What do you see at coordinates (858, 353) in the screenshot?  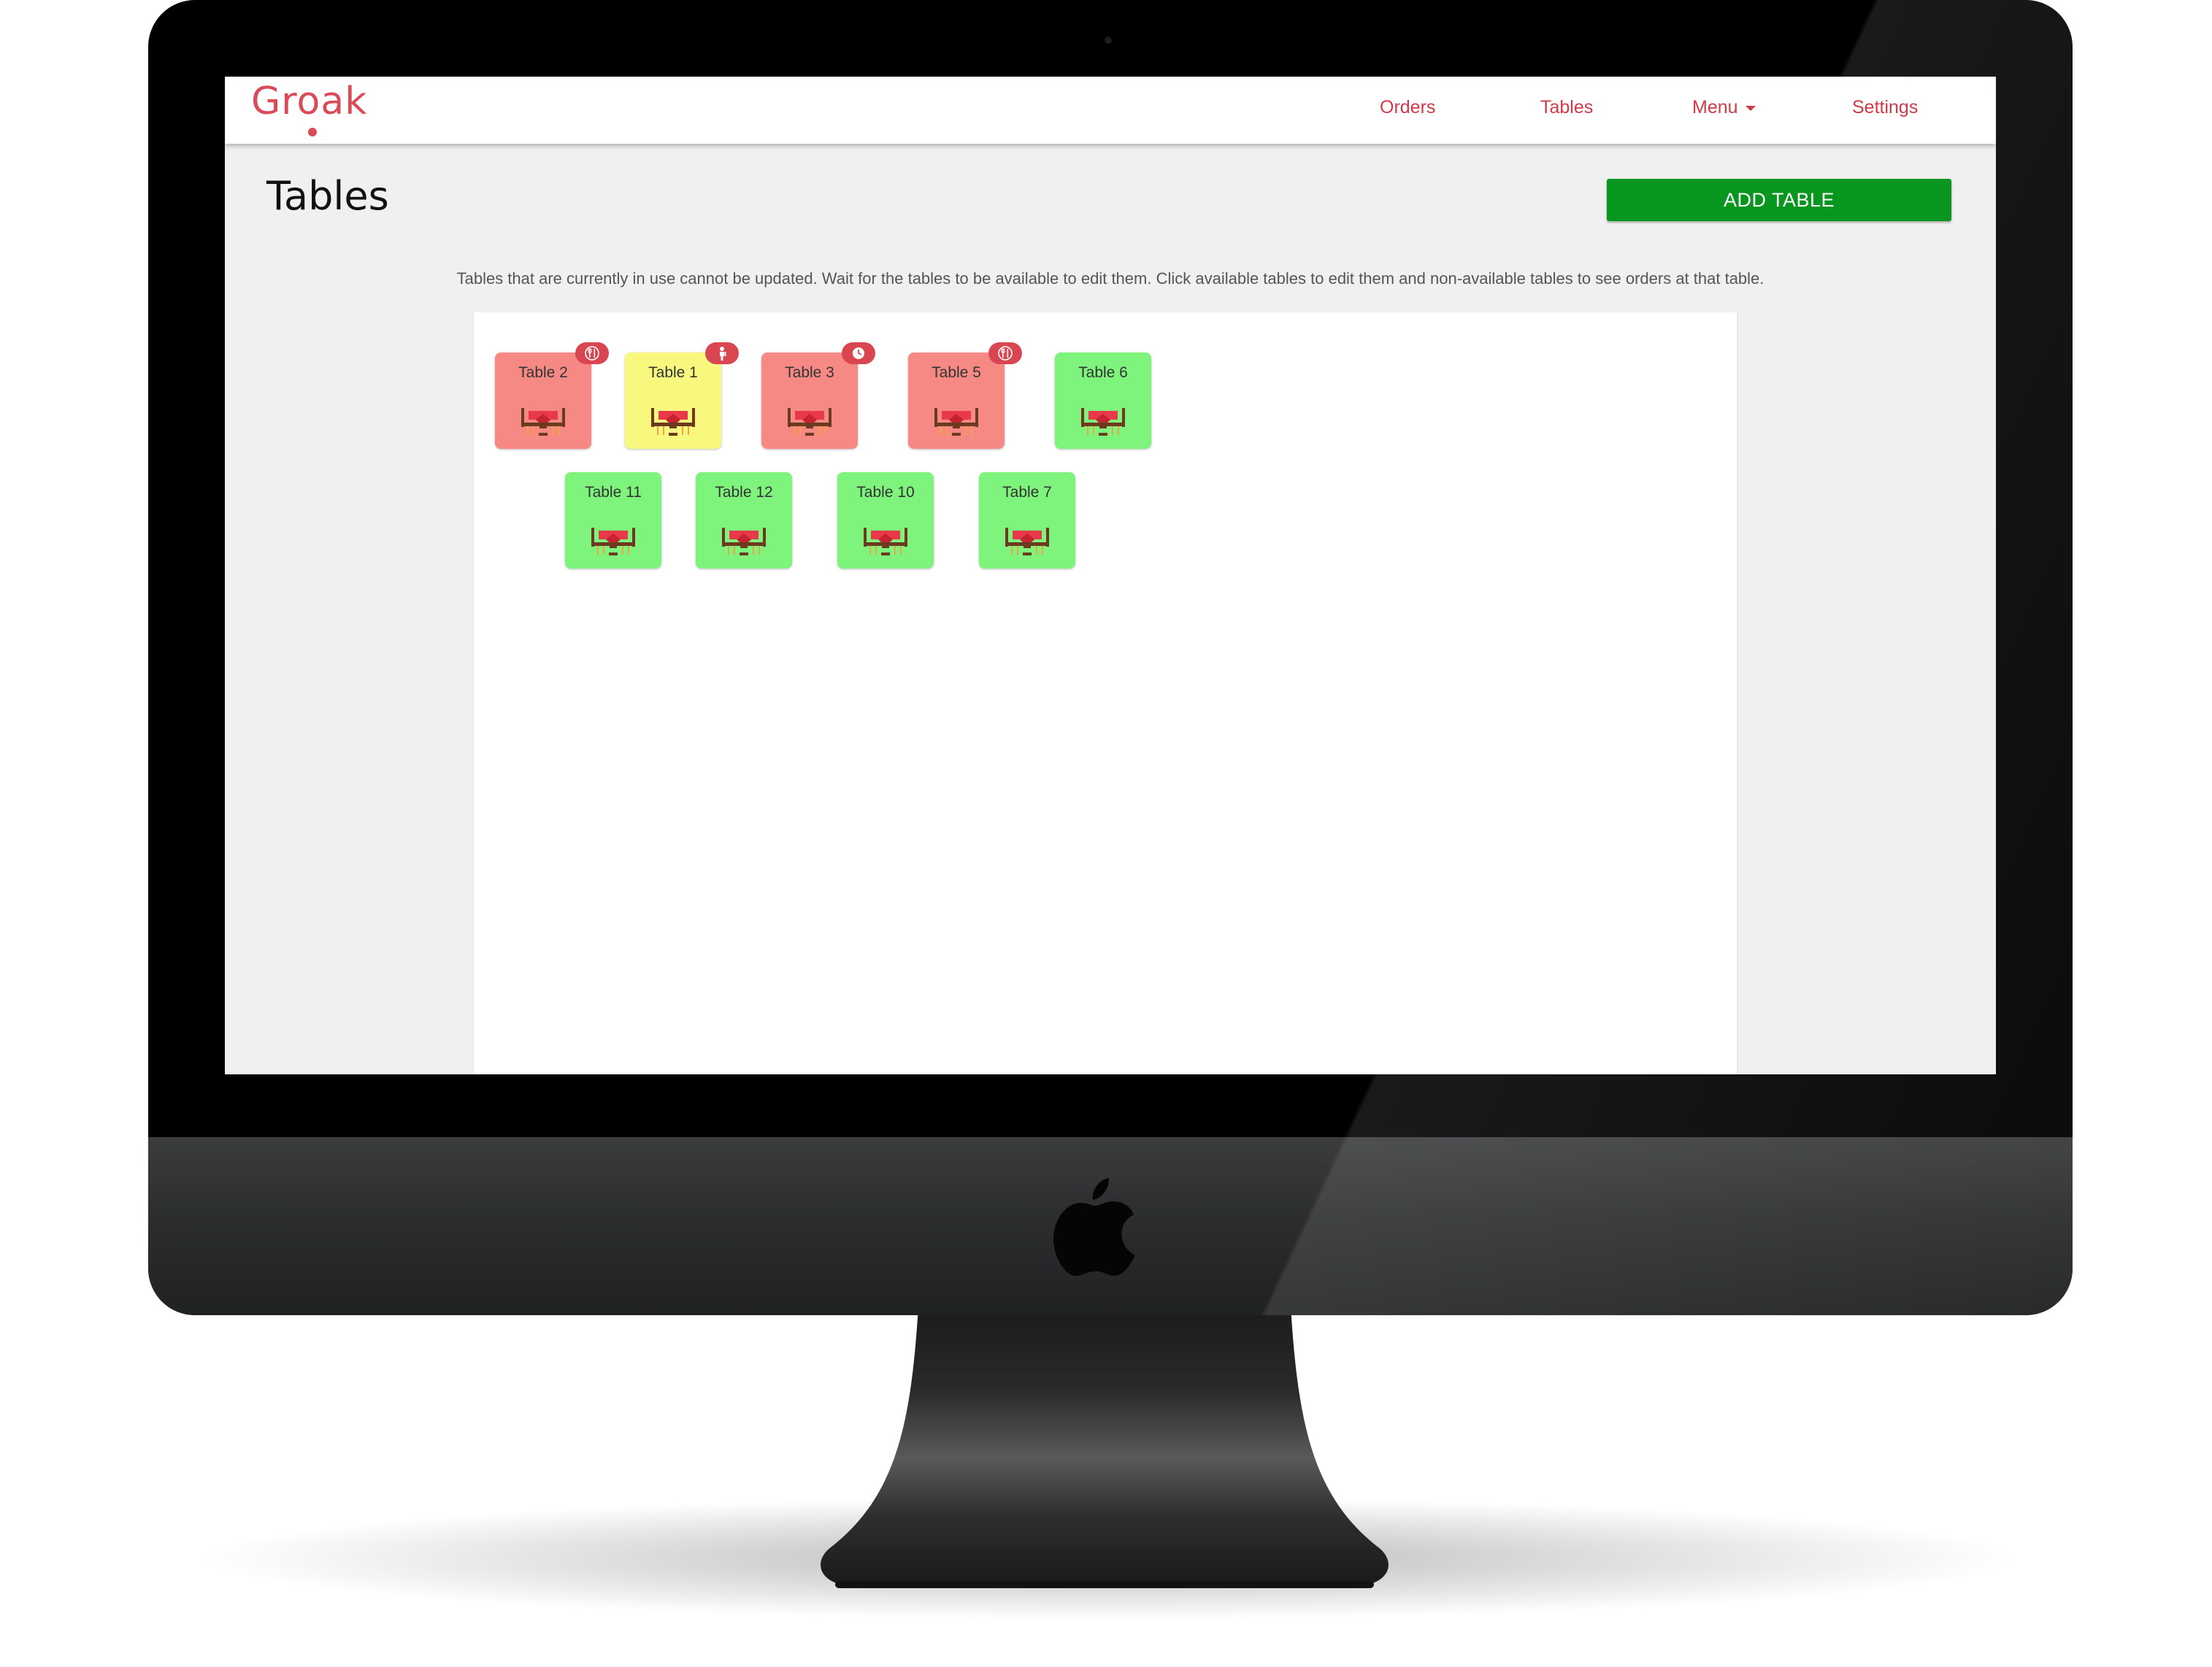 I see `clock-icon` at bounding box center [858, 353].